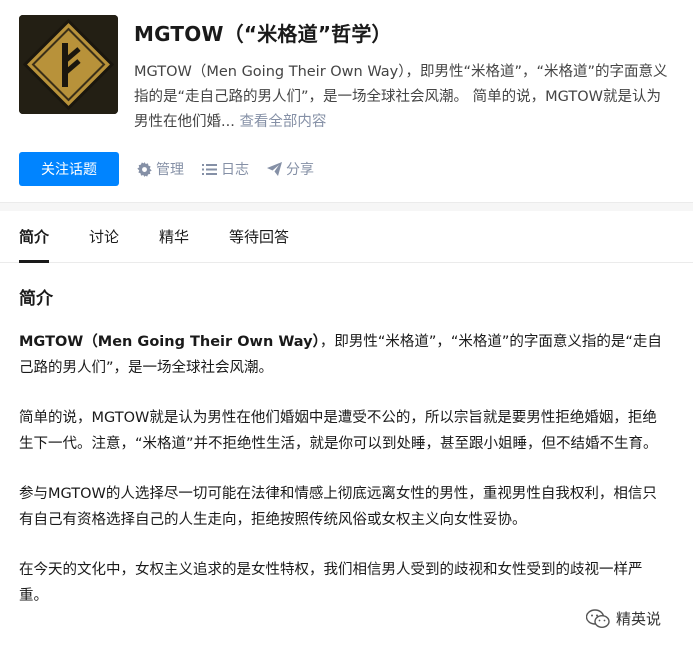 This screenshot has height=652, width=693. I want to click on manage-label: 管理, so click(170, 170).